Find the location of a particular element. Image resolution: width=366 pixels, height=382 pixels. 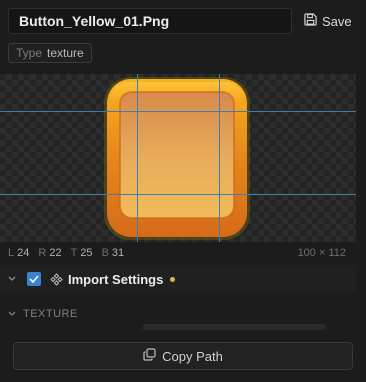

slice-guide-right is located at coordinates (219, 158).